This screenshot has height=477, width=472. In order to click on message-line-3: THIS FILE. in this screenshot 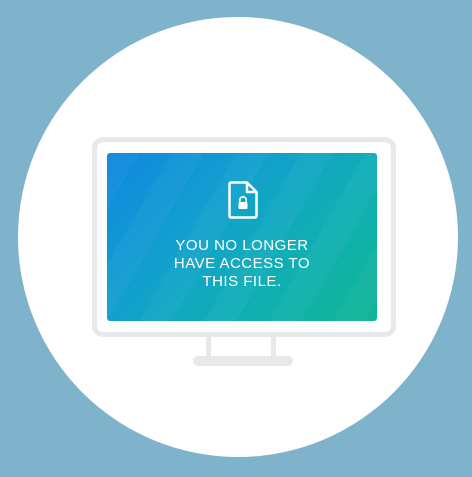, I will do `click(242, 281)`.